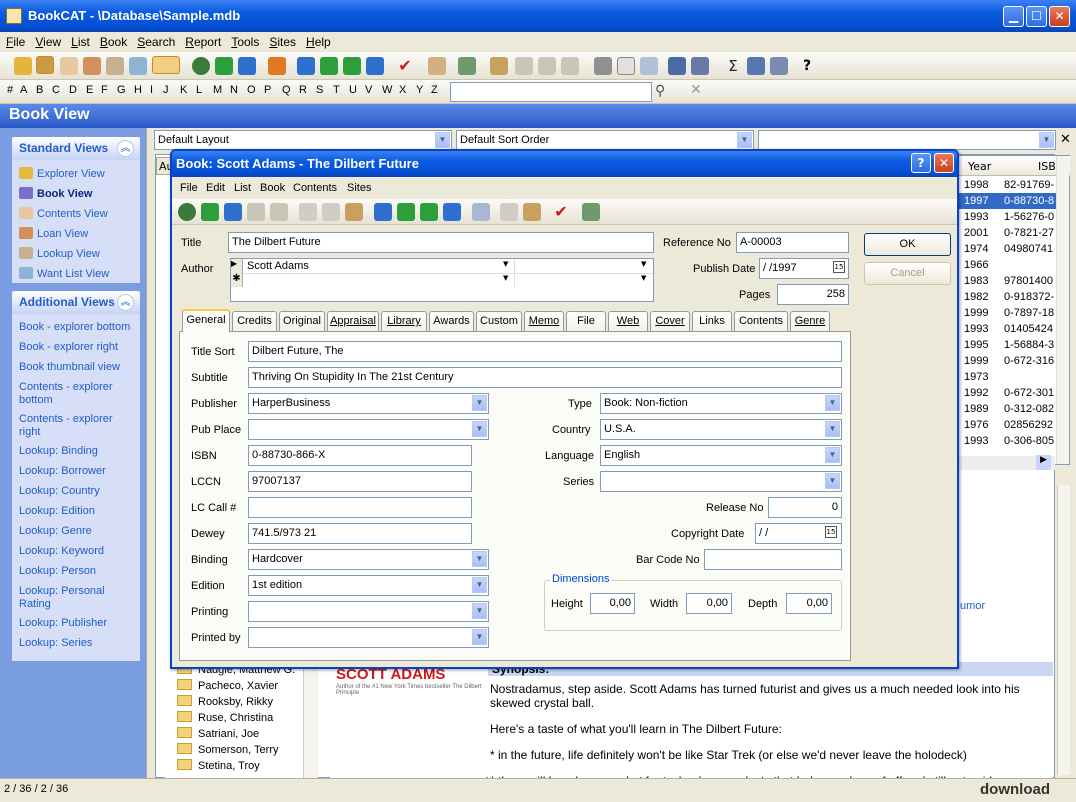 The image size is (1076, 802). Describe the element at coordinates (215, 188) in the screenshot. I see `dialog-menu-edit: Edit` at that location.